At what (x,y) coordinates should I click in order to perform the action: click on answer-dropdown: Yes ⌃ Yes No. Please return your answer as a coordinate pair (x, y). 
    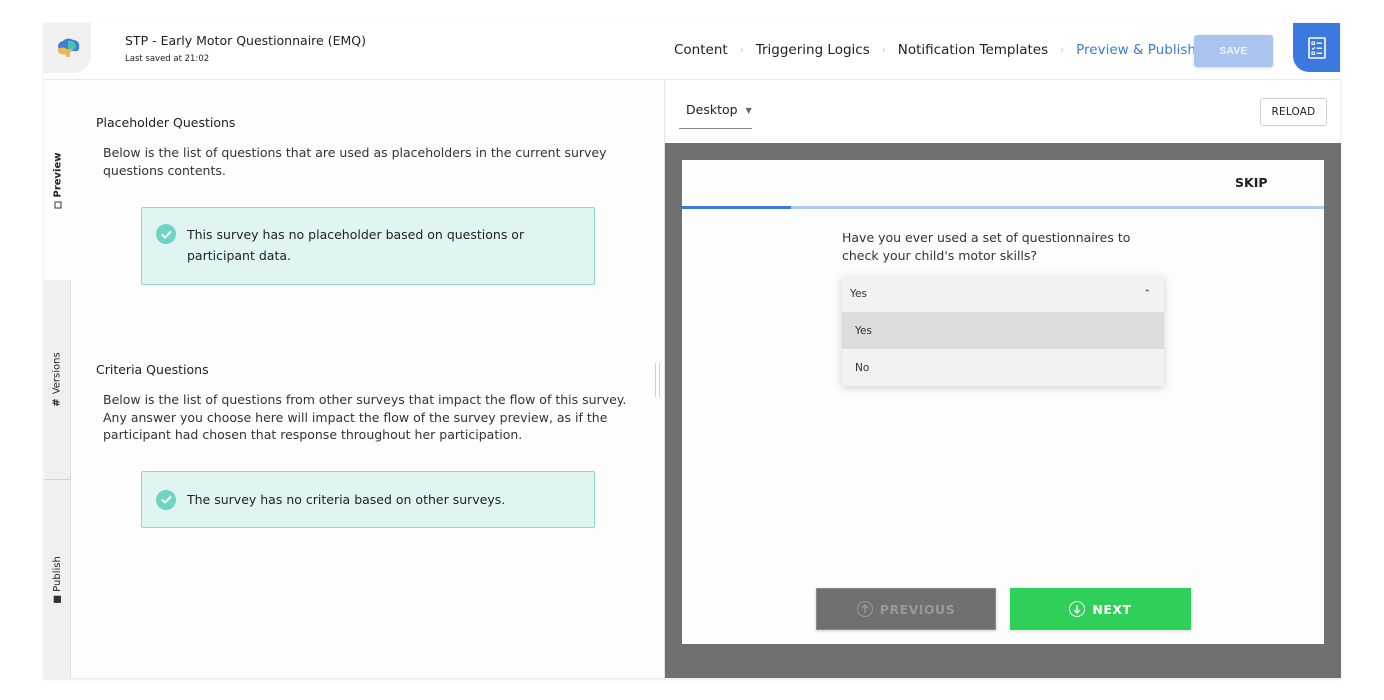
    Looking at the image, I should click on (1003, 331).